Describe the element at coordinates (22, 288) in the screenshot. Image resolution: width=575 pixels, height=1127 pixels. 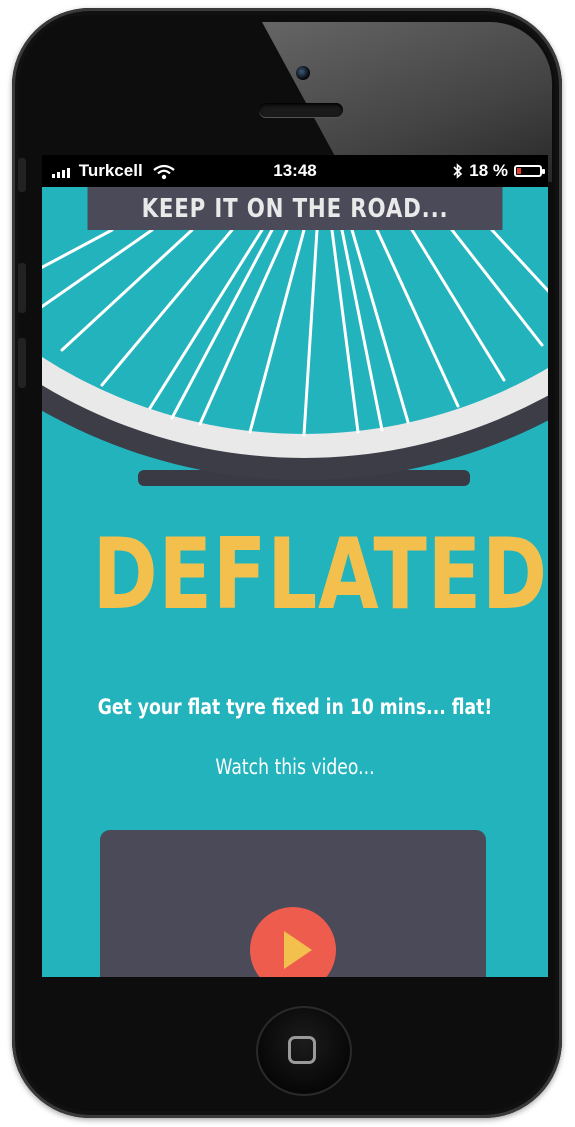
I see `volume-up-button` at that location.